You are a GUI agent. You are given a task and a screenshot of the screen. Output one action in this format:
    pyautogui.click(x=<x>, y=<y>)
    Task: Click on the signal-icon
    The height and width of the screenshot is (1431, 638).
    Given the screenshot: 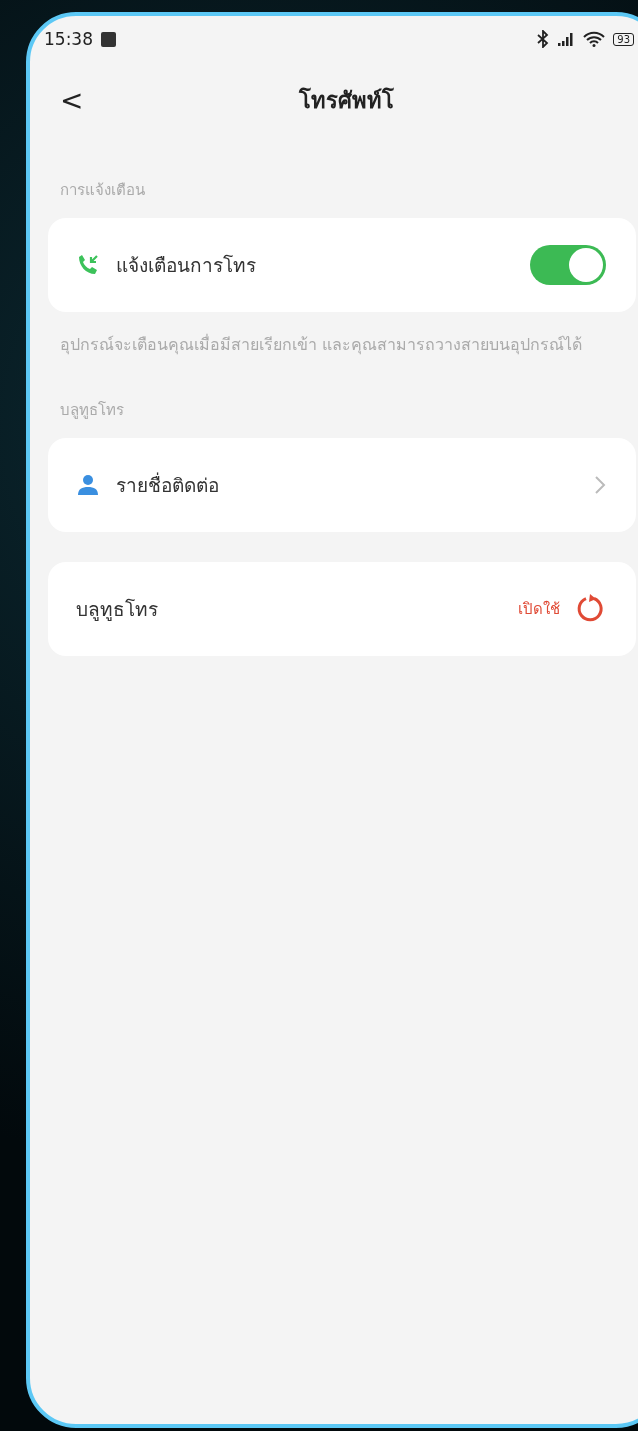 What is the action you would take?
    pyautogui.click(x=566, y=39)
    